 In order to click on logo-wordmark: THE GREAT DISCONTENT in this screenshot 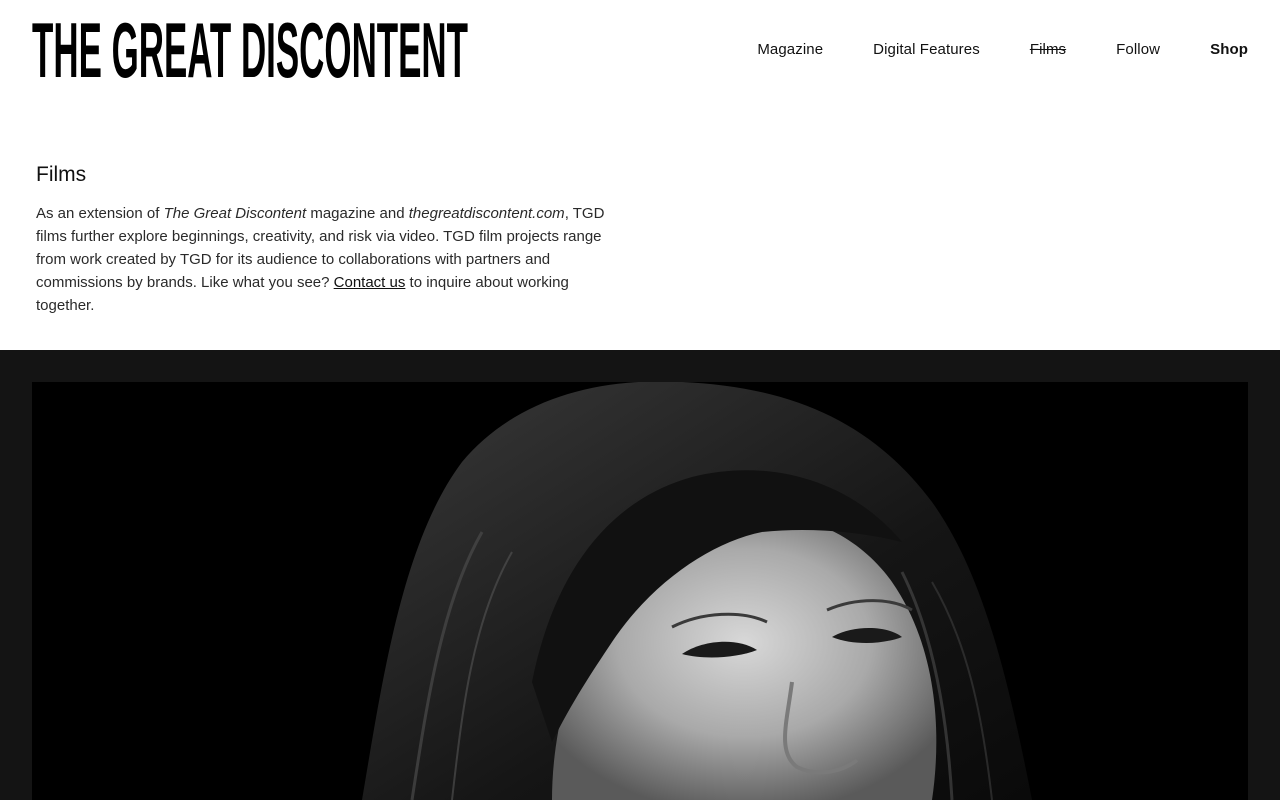, I will do `click(250, 50)`.